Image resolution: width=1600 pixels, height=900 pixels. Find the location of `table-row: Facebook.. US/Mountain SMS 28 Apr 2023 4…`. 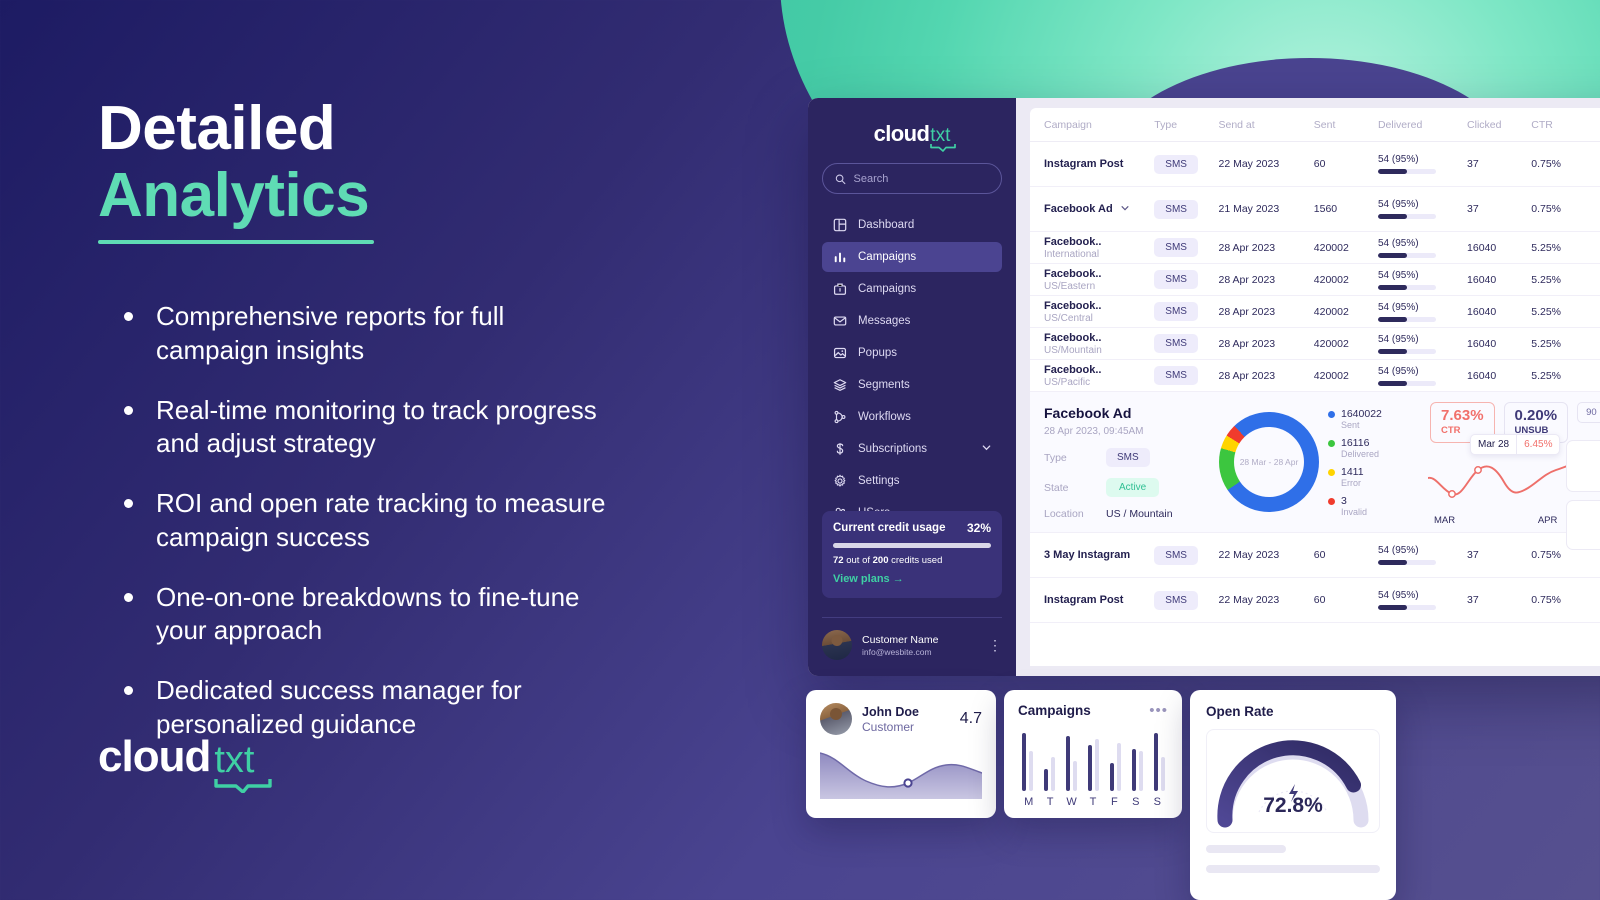

table-row: Facebook.. US/Mountain SMS 28 Apr 2023 4… is located at coordinates (1315, 343).